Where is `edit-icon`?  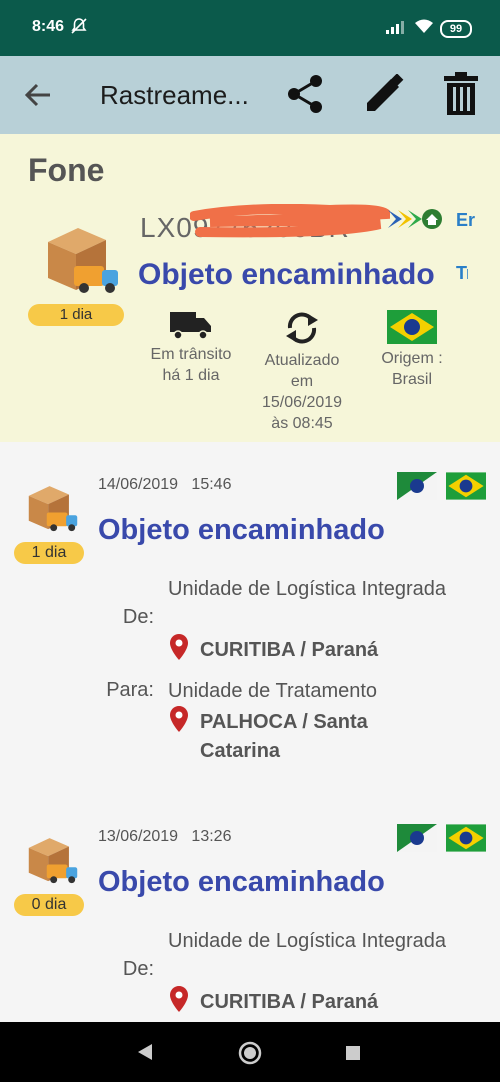
edit-icon is located at coordinates (384, 94).